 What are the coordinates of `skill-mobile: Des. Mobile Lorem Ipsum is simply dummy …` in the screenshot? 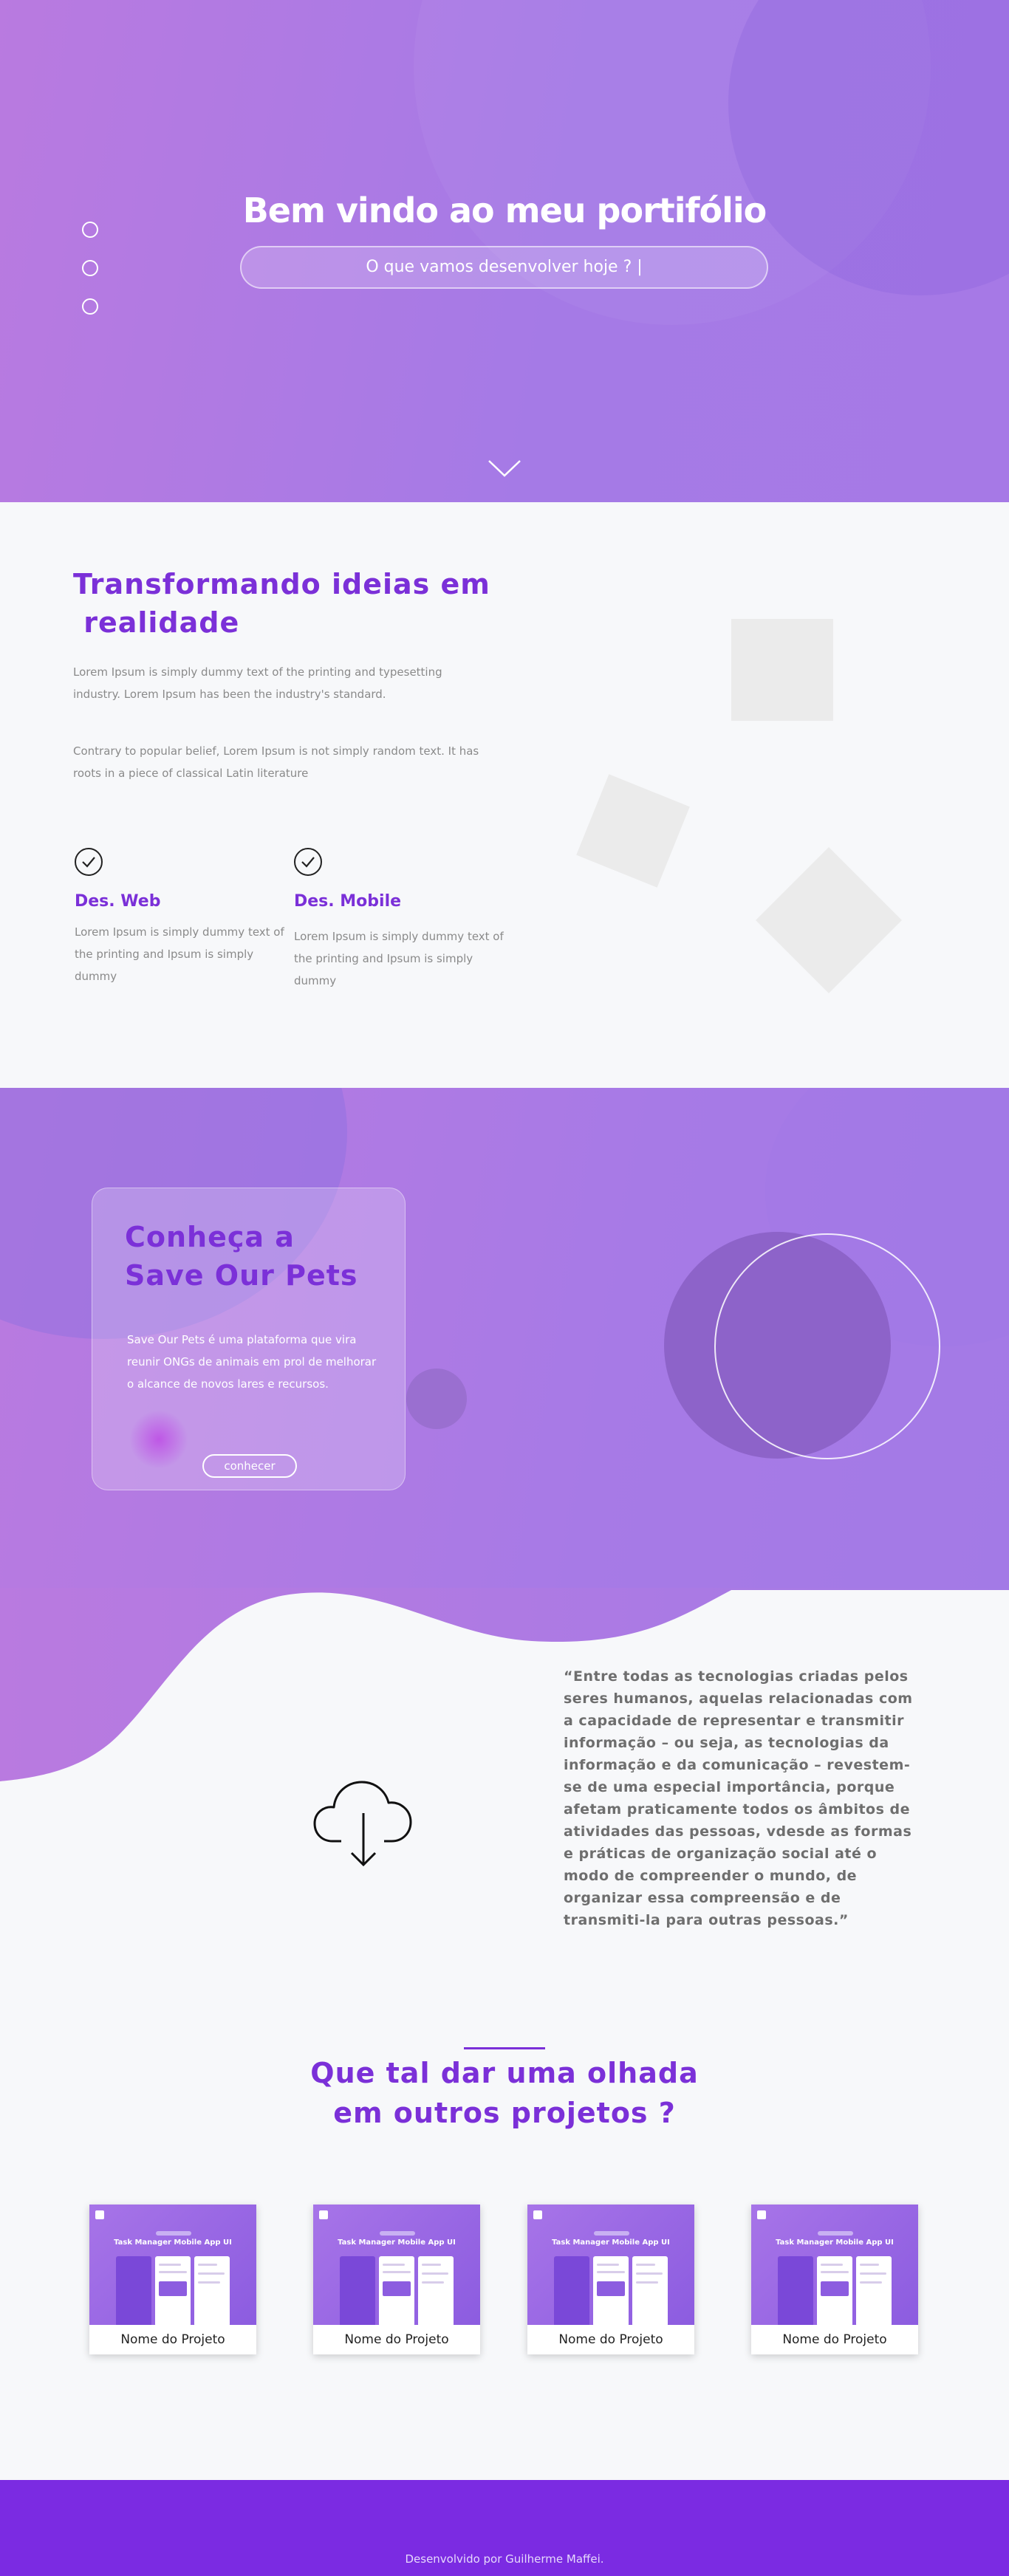 It's located at (401, 920).